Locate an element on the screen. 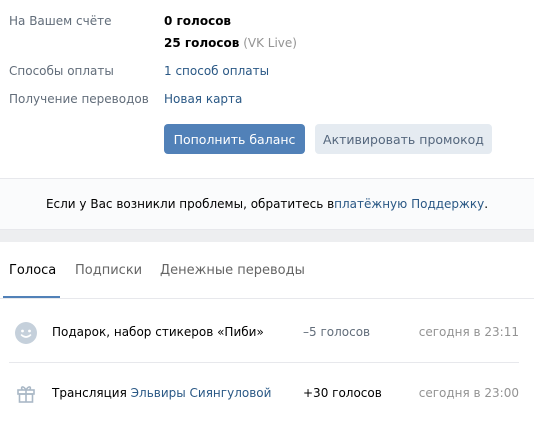  notice-text-end: . is located at coordinates (486, 204).